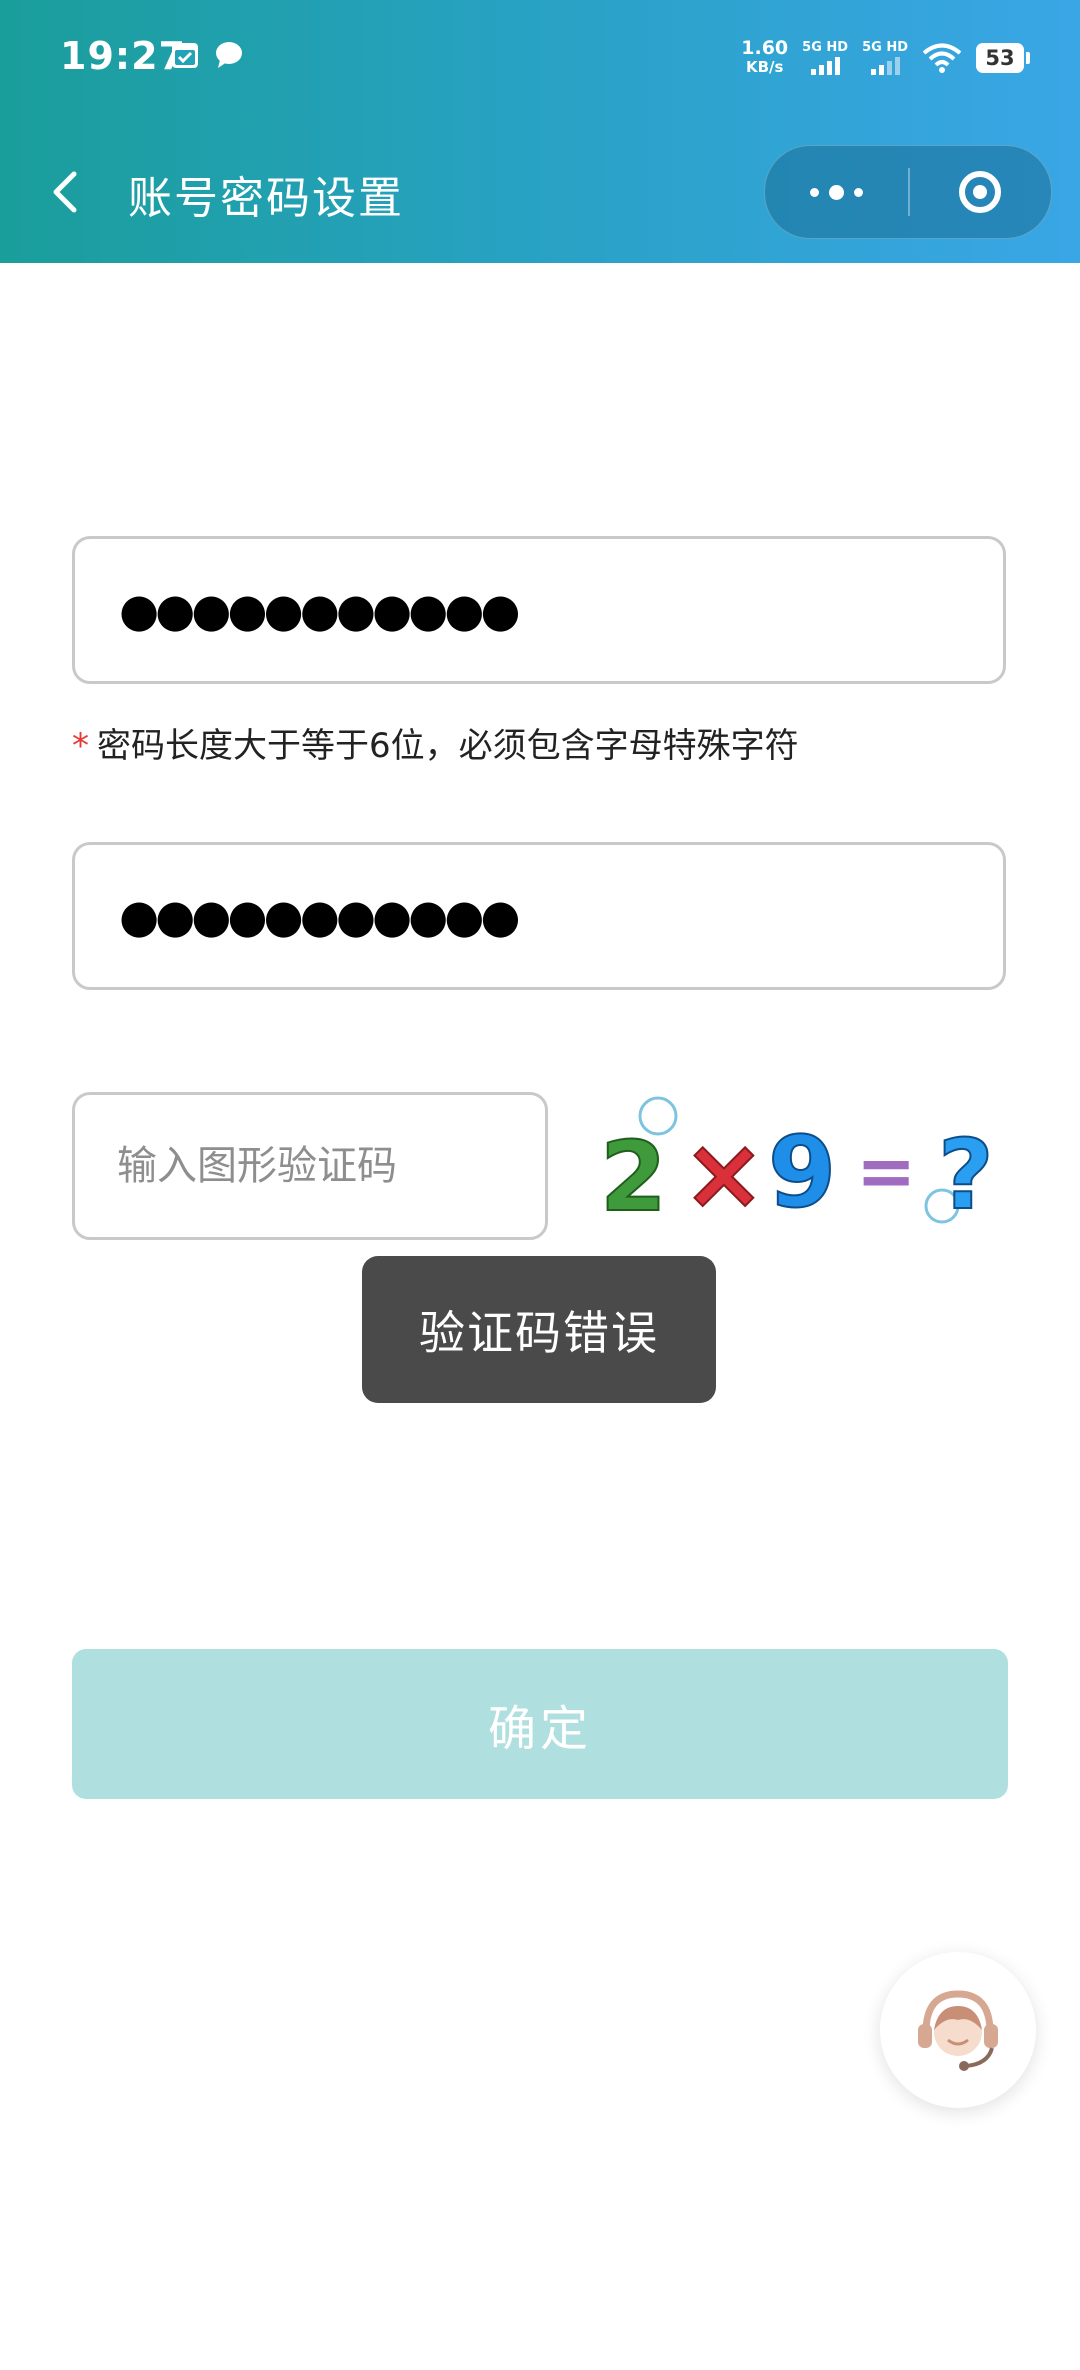 This screenshot has width=1080, height=2370. I want to click on password-hint: * 密码长度大于等于6位，必须包含字母特殊字符, so click(435, 742).